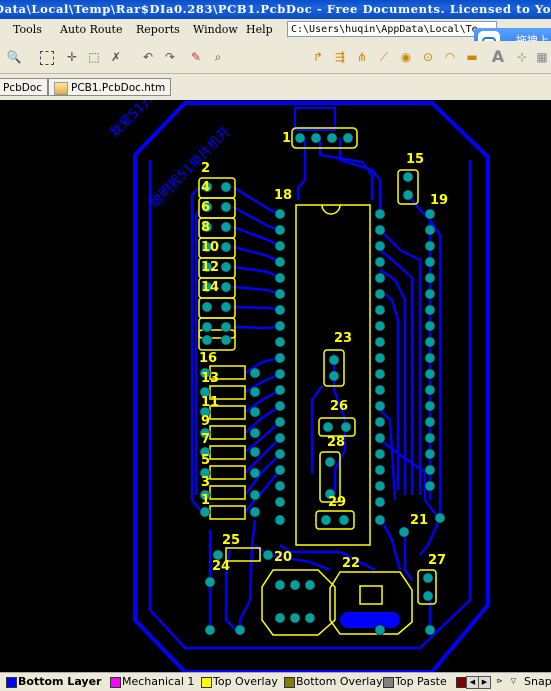 Image resolution: width=551 pixels, height=691 pixels. What do you see at coordinates (14, 57) in the screenshot?
I see `zoom-icon: 🔍` at bounding box center [14, 57].